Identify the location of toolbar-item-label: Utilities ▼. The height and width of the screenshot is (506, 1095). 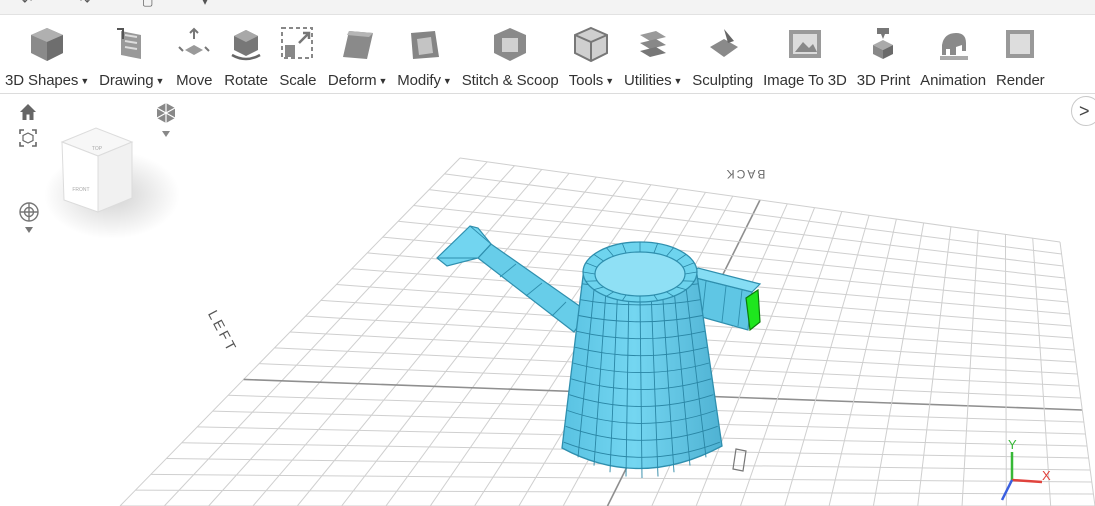
(653, 80).